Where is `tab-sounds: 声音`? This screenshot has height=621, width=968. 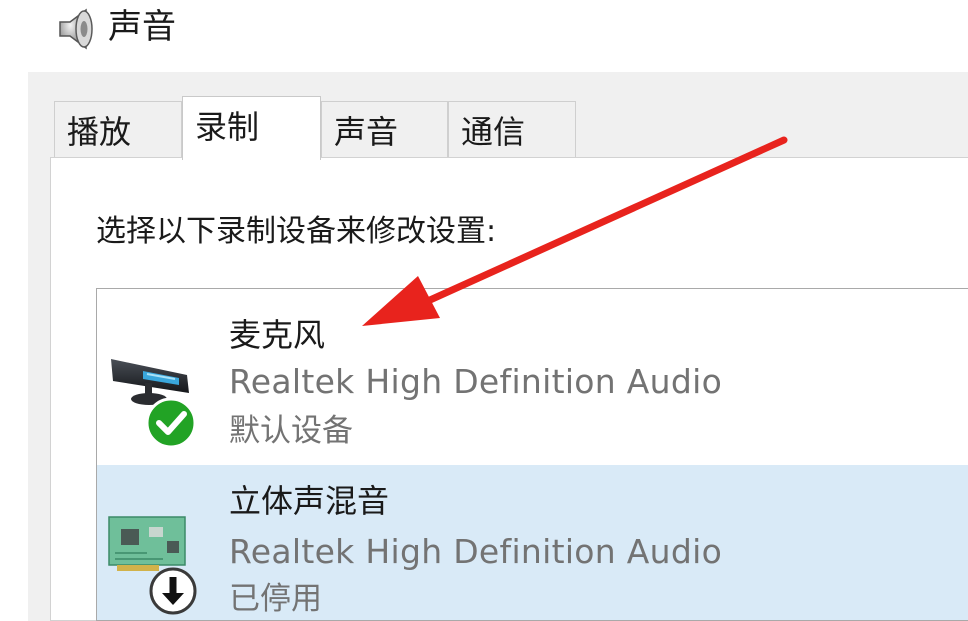 tab-sounds: 声音 is located at coordinates (384, 129).